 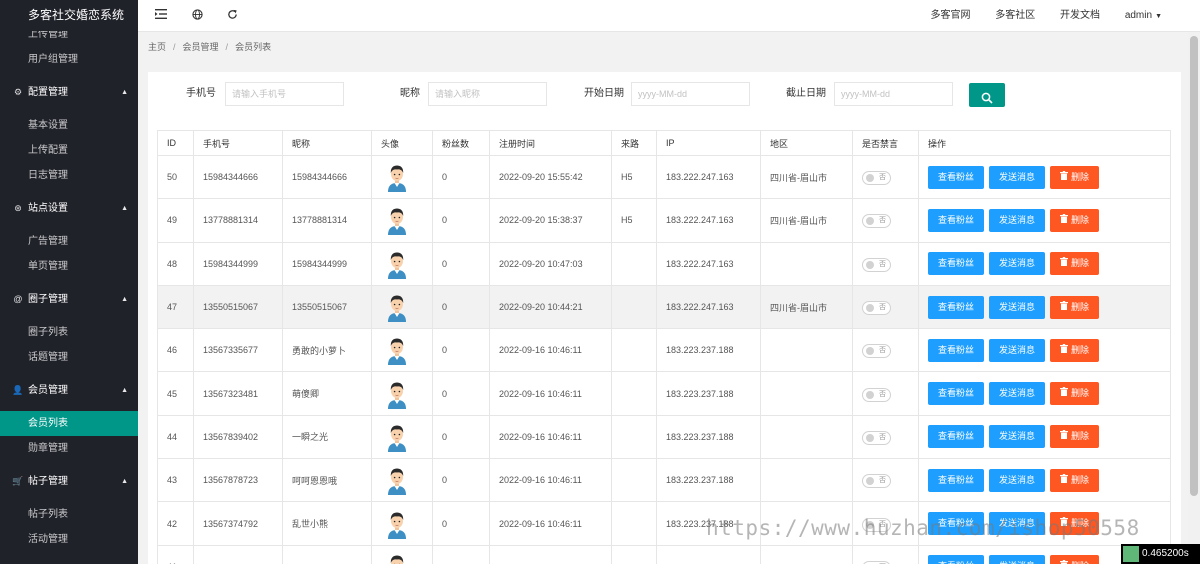 What do you see at coordinates (69, 266) in the screenshot?
I see `sidebar-item: 单页管理` at bounding box center [69, 266].